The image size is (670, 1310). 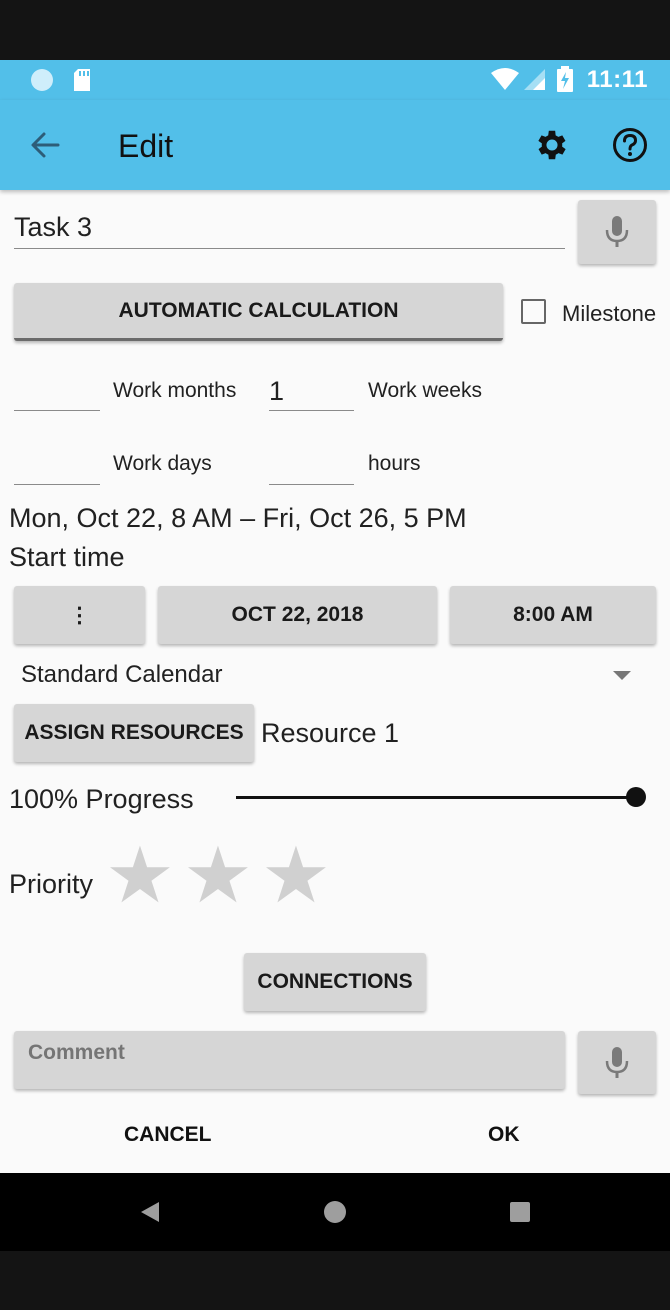 What do you see at coordinates (436, 797) in the screenshot?
I see `progress-slider-track` at bounding box center [436, 797].